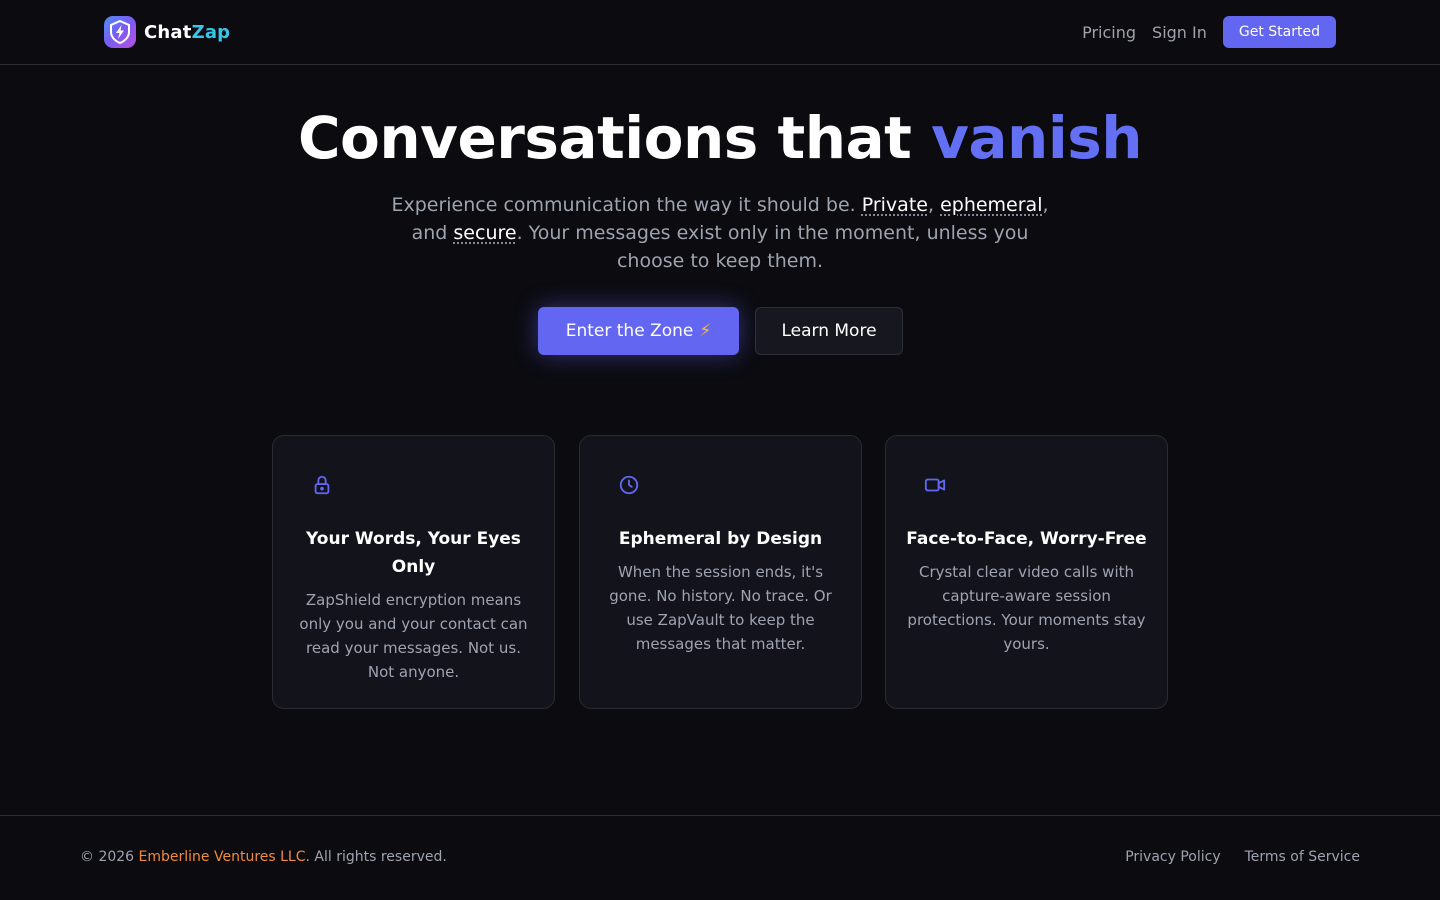 The image size is (1440, 900). Describe the element at coordinates (1026, 539) in the screenshot. I see `feature-title: Face-to-Face, Worry-Free` at that location.